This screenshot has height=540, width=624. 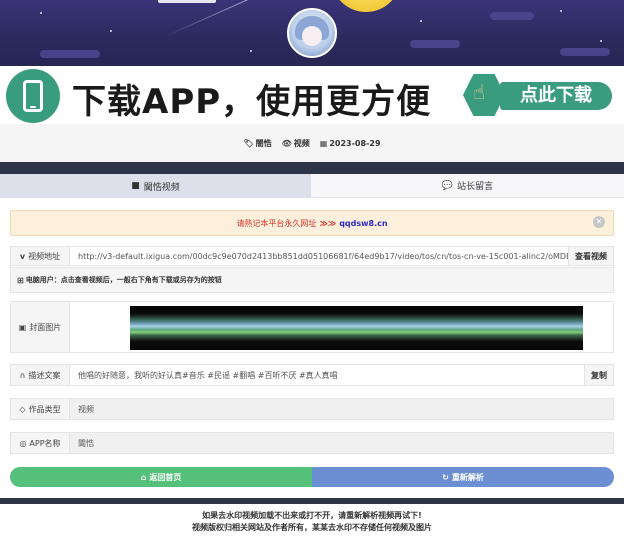 I want to click on copy-button: 复制, so click(x=599, y=375).